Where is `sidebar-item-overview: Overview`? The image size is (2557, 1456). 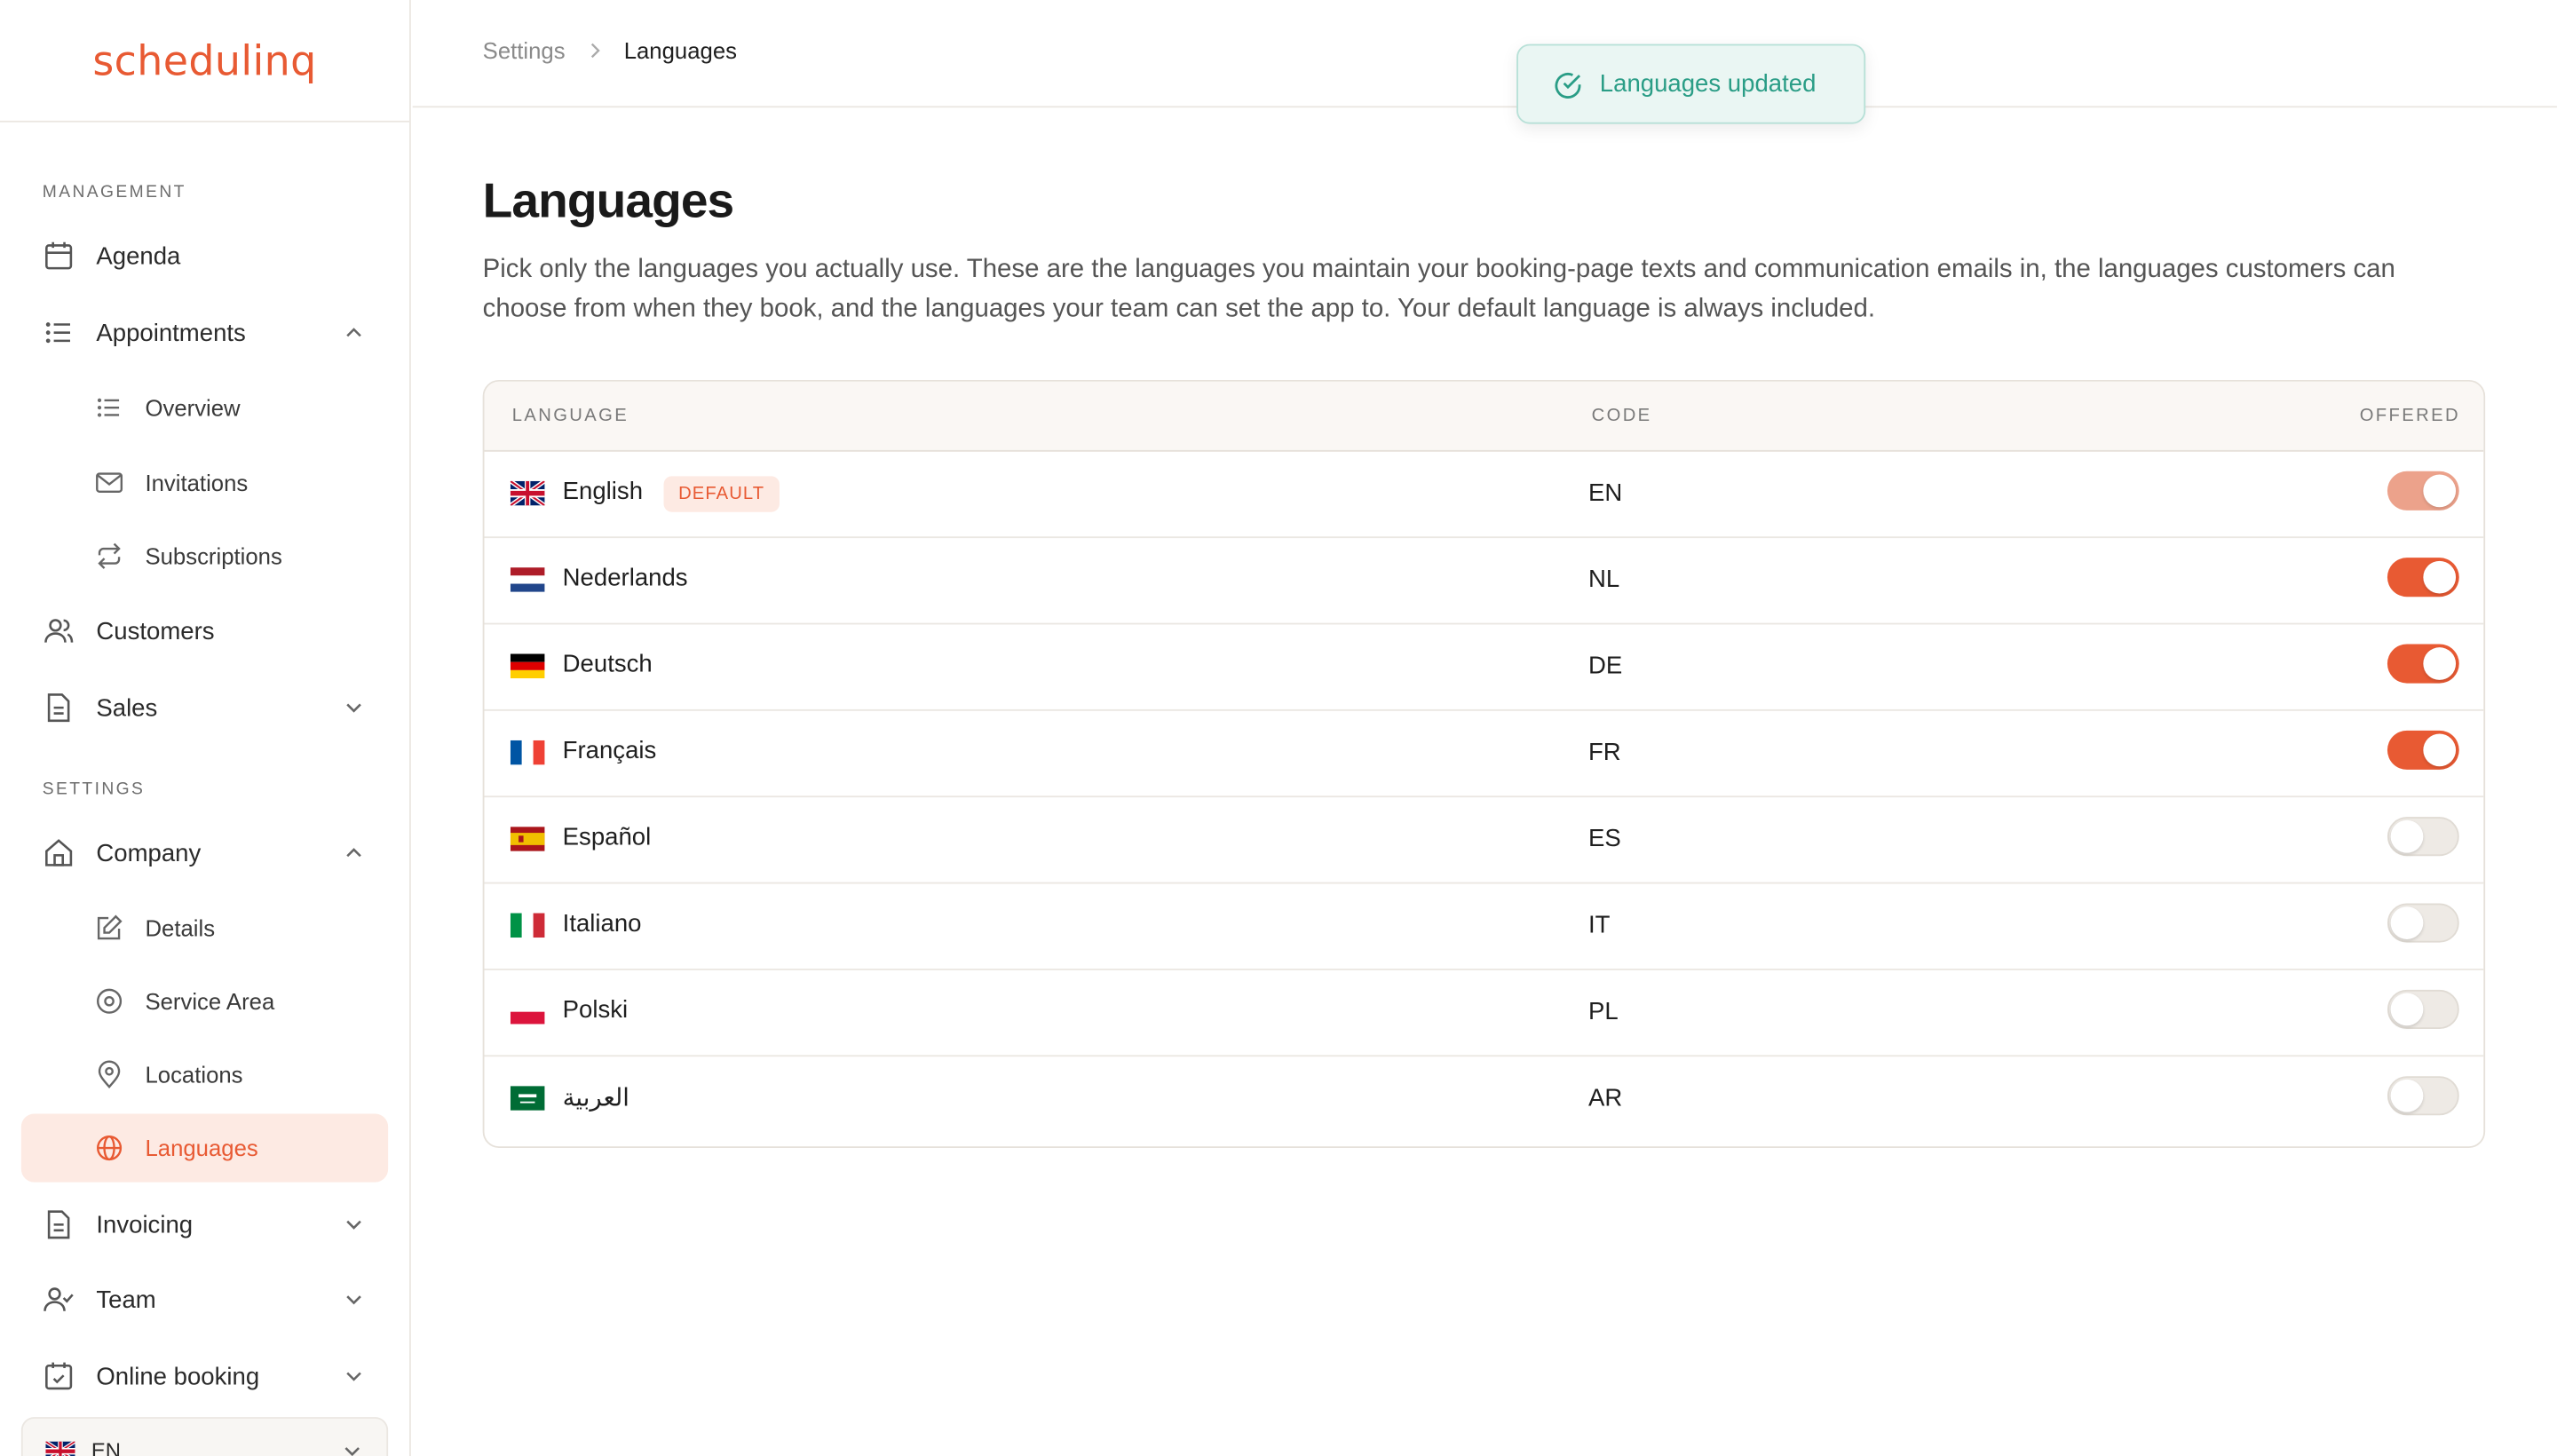
sidebar-item-overview: Overview is located at coordinates (204, 408).